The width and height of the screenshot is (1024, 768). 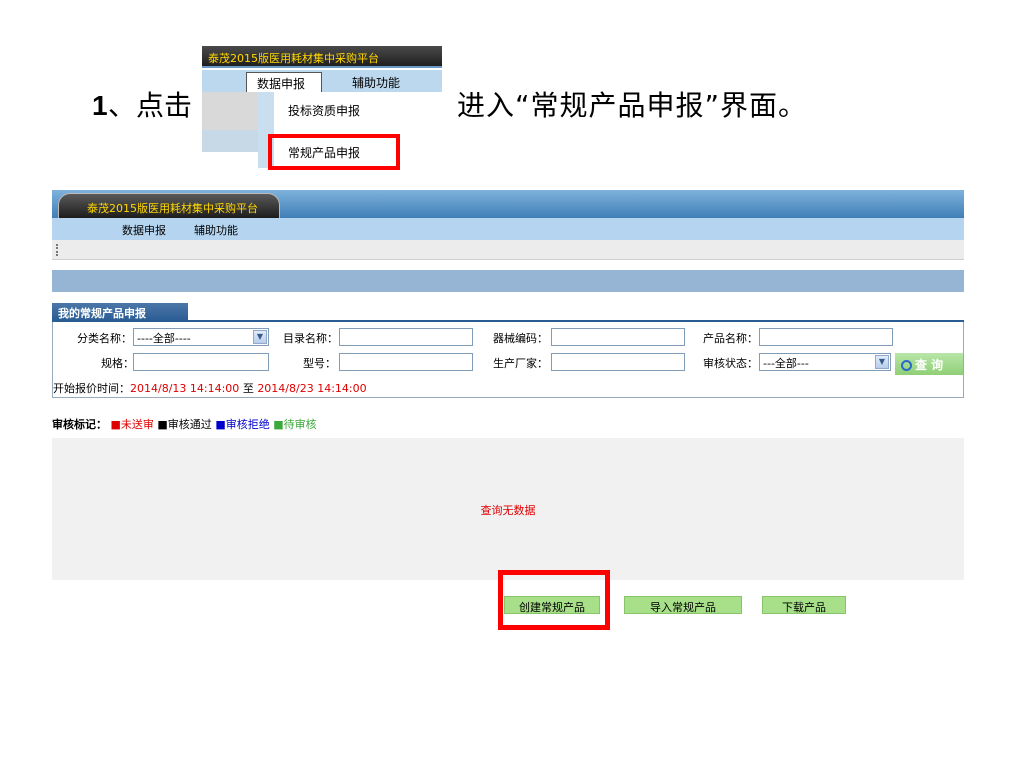 What do you see at coordinates (508, 204) in the screenshot?
I see `app-header: 泰茂2015版医用耗材集中采购平台` at bounding box center [508, 204].